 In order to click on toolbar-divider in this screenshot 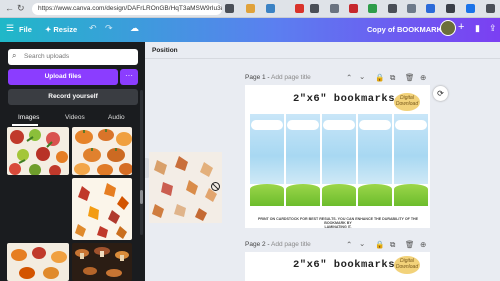, I will do `click(322, 58)`.